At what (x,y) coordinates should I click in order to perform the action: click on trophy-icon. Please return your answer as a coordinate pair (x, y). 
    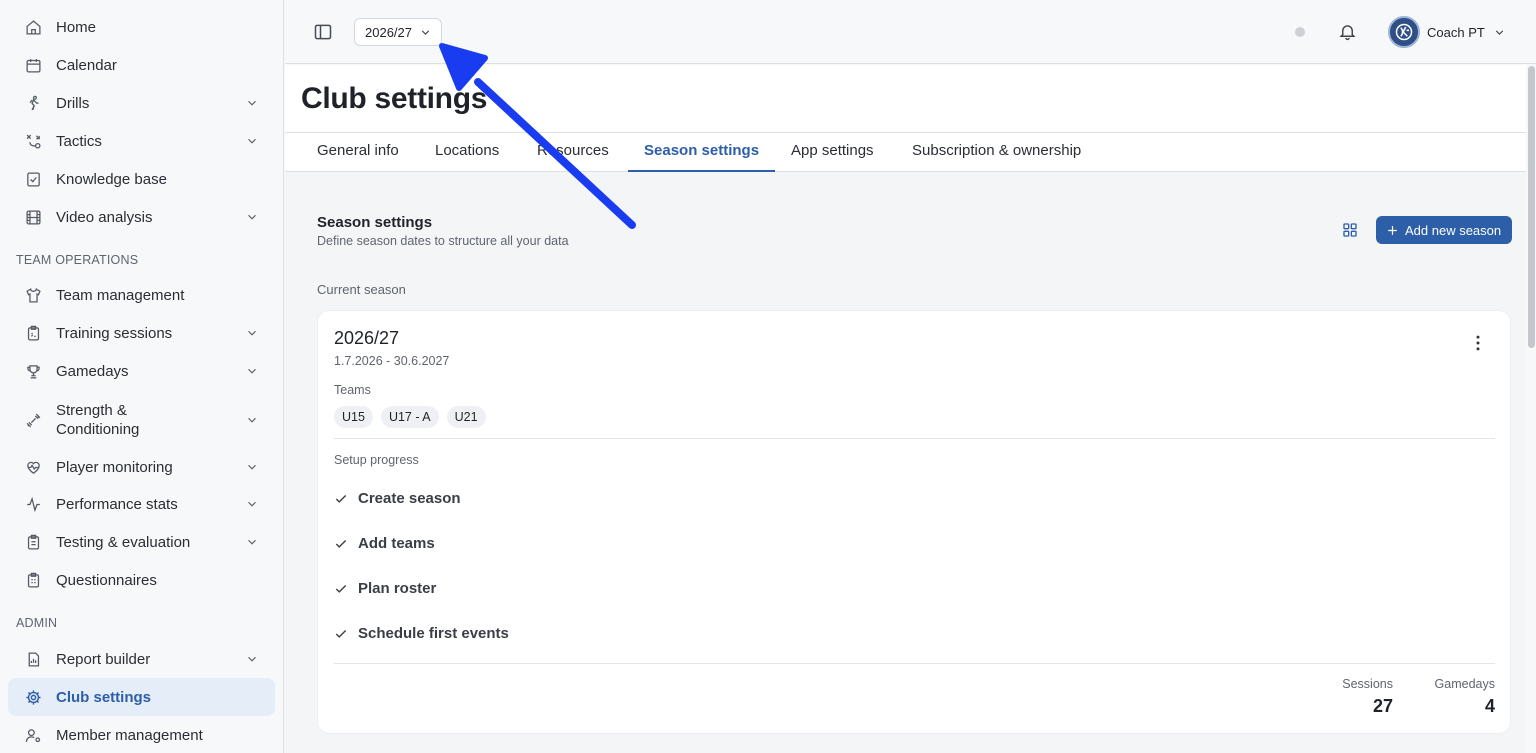
    Looking at the image, I should click on (33, 371).